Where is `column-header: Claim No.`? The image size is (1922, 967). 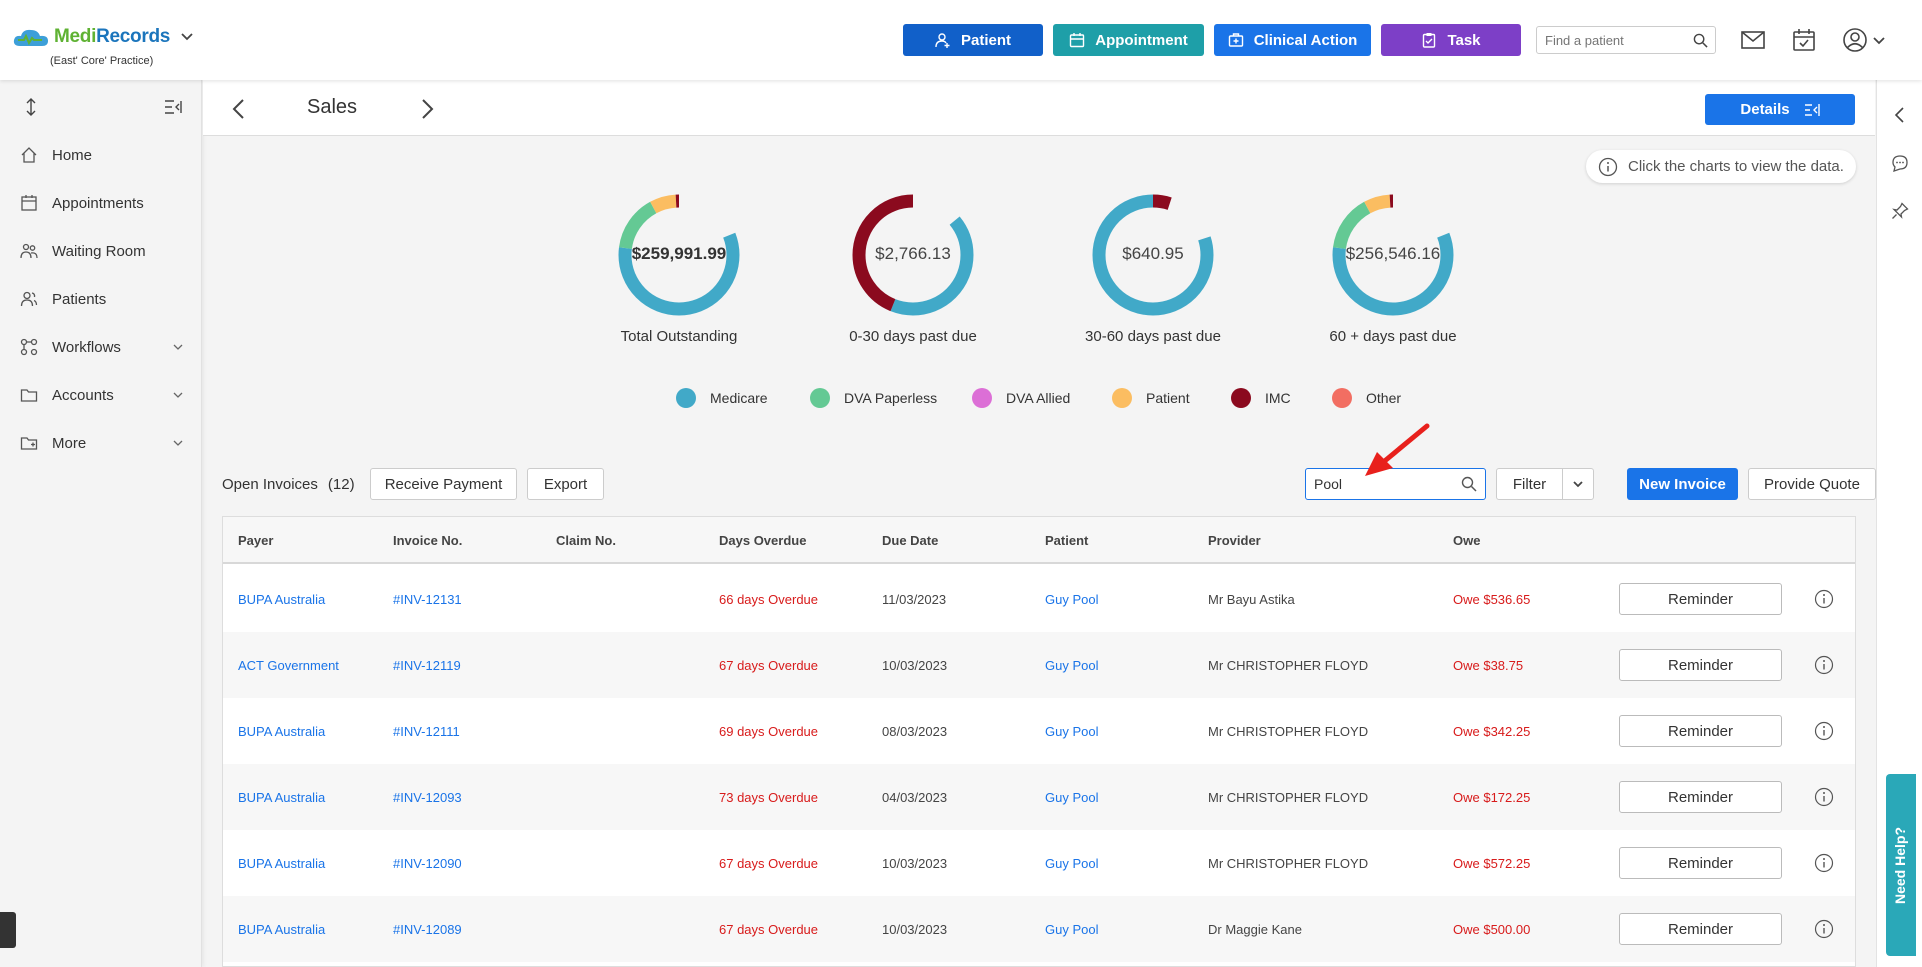 column-header: Claim No. is located at coordinates (586, 540).